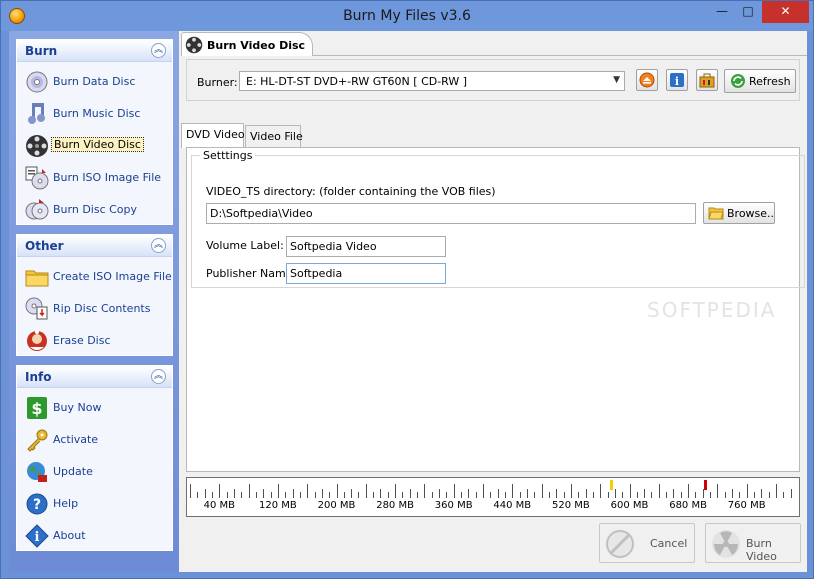  I want to click on ruler-label: 680 MB, so click(688, 505).